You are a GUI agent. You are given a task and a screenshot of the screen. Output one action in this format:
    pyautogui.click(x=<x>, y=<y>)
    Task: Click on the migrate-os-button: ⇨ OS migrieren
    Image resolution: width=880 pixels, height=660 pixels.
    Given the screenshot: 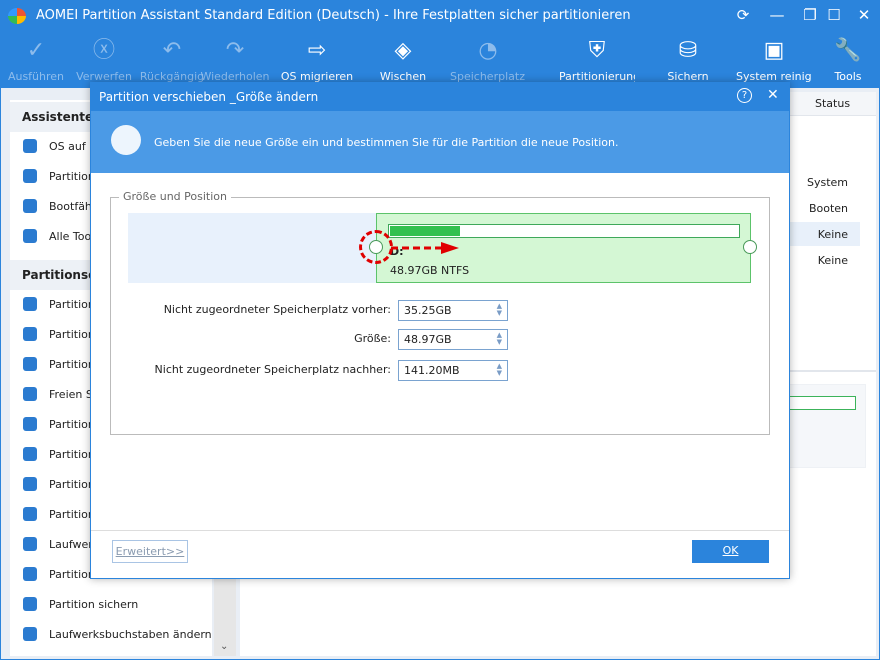 What is the action you would take?
    pyautogui.click(x=317, y=60)
    